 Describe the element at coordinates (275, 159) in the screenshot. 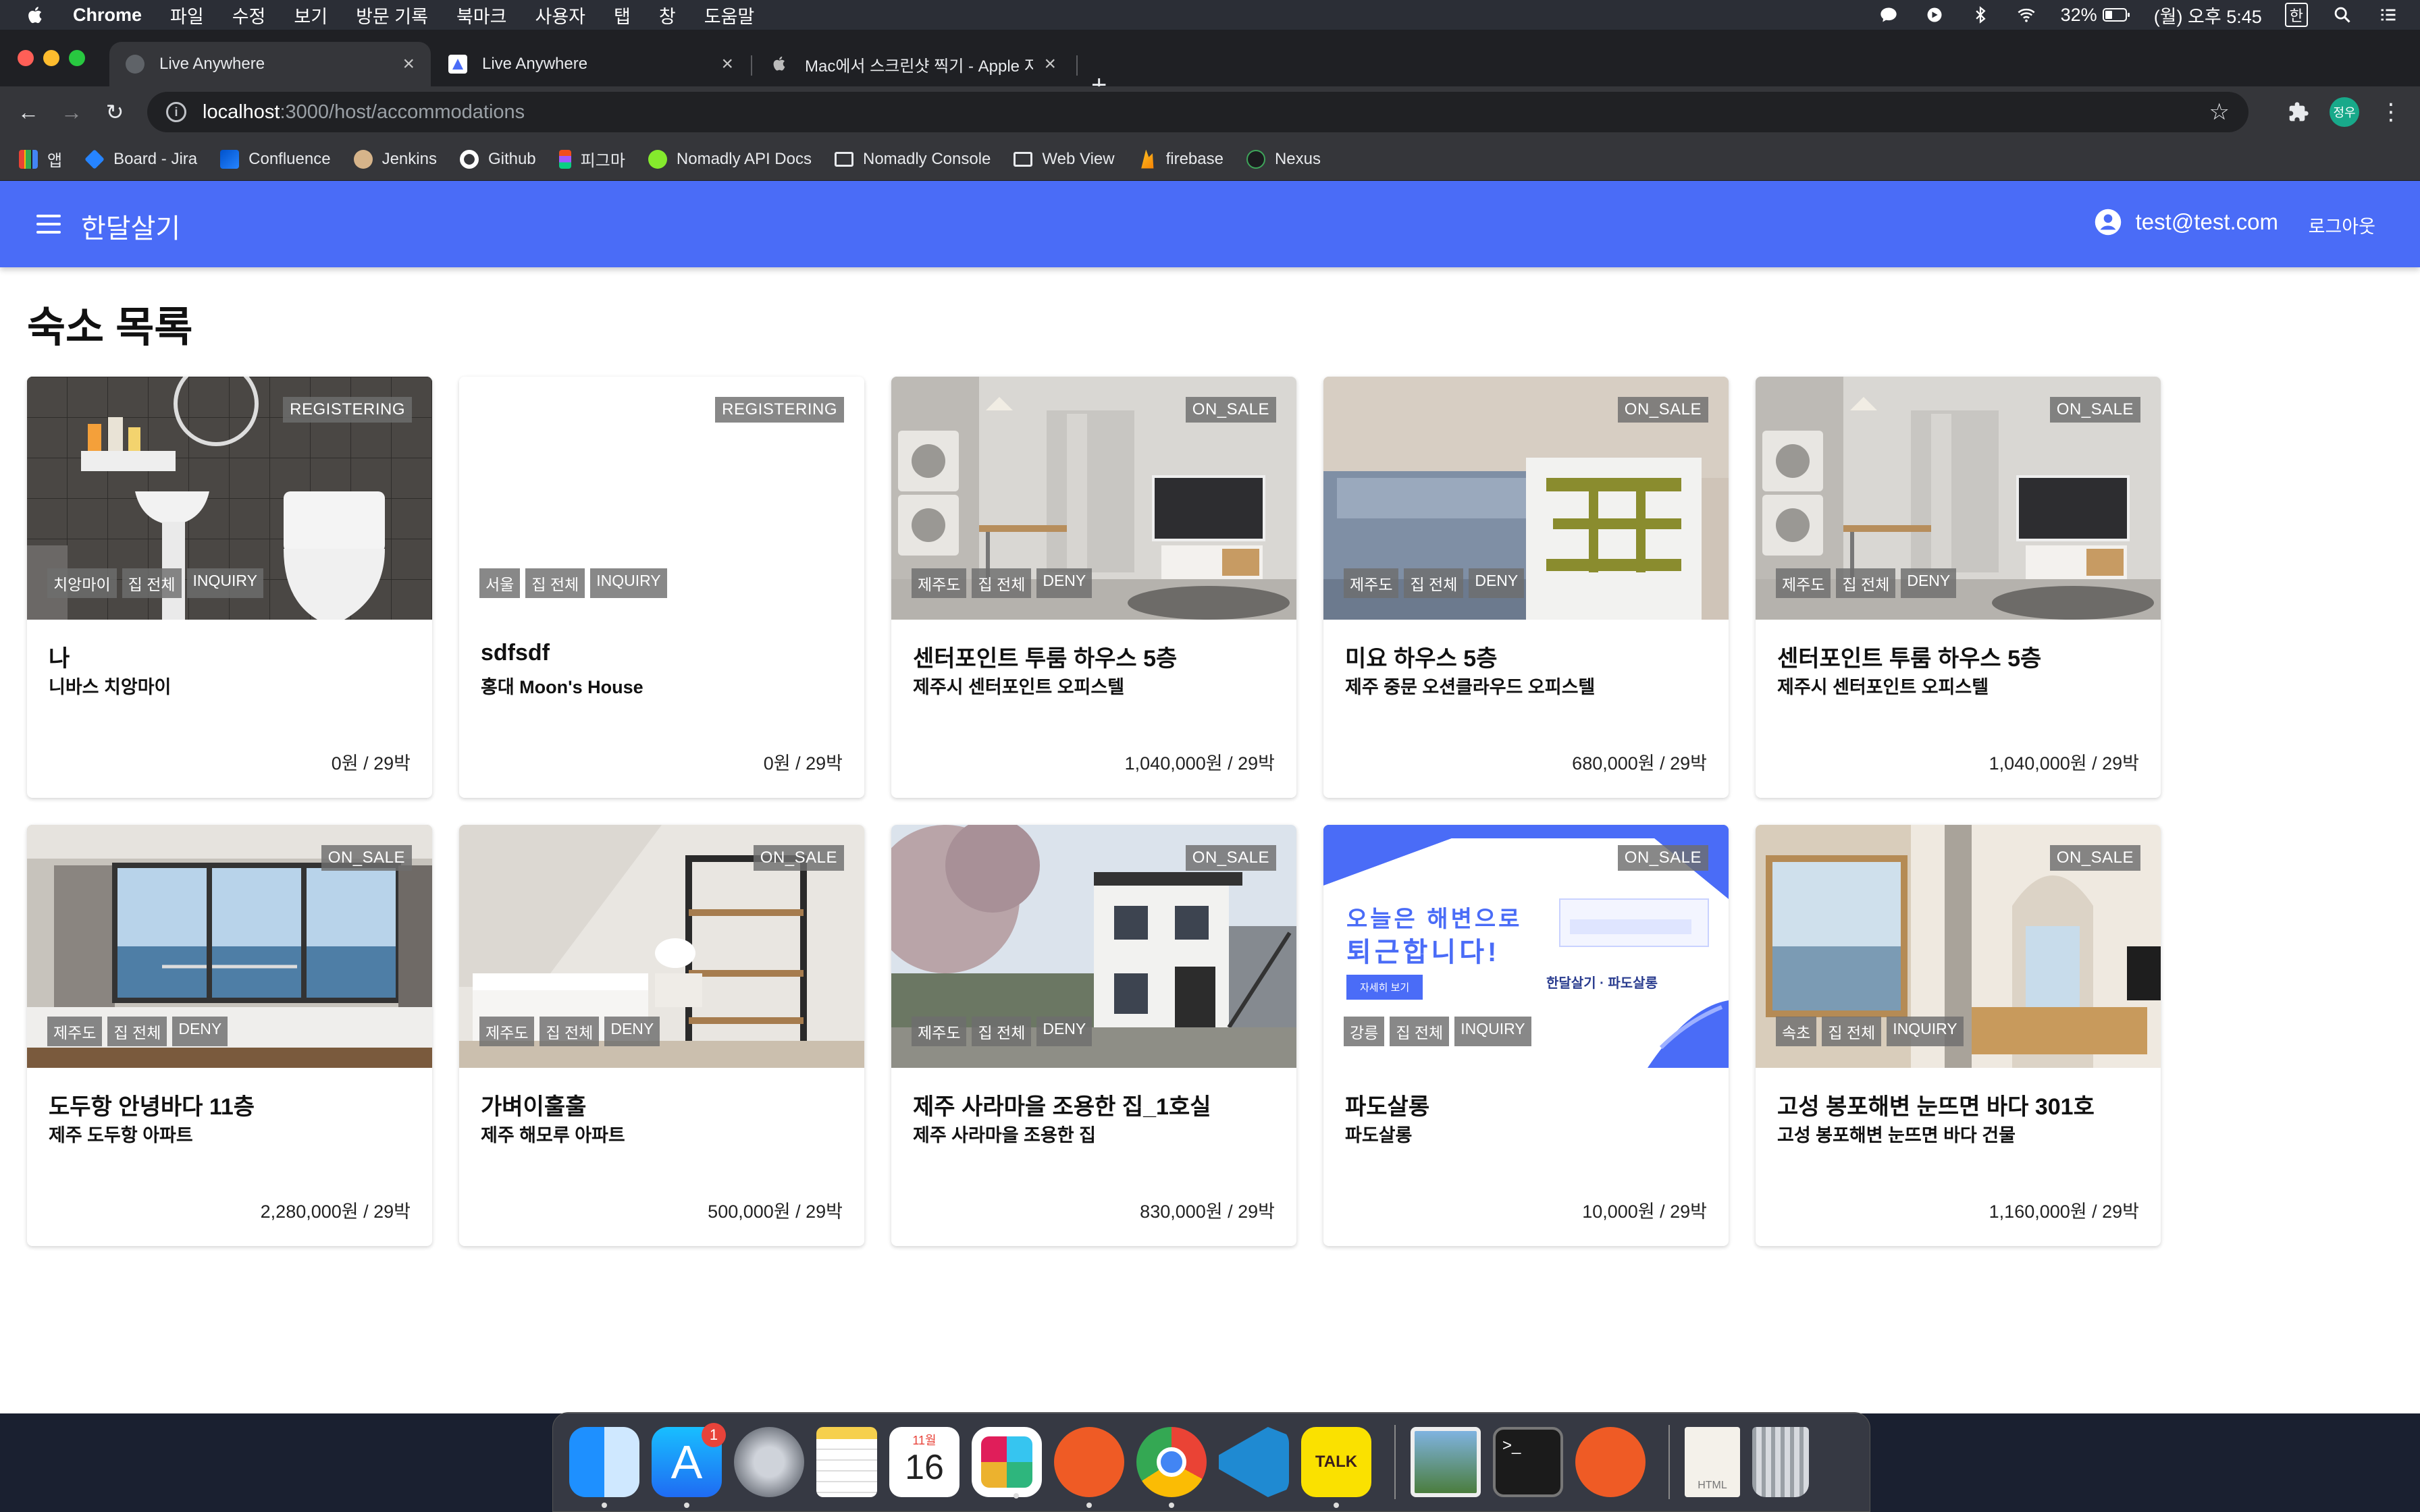

I see `bookmark-confluence: Confluence` at that location.